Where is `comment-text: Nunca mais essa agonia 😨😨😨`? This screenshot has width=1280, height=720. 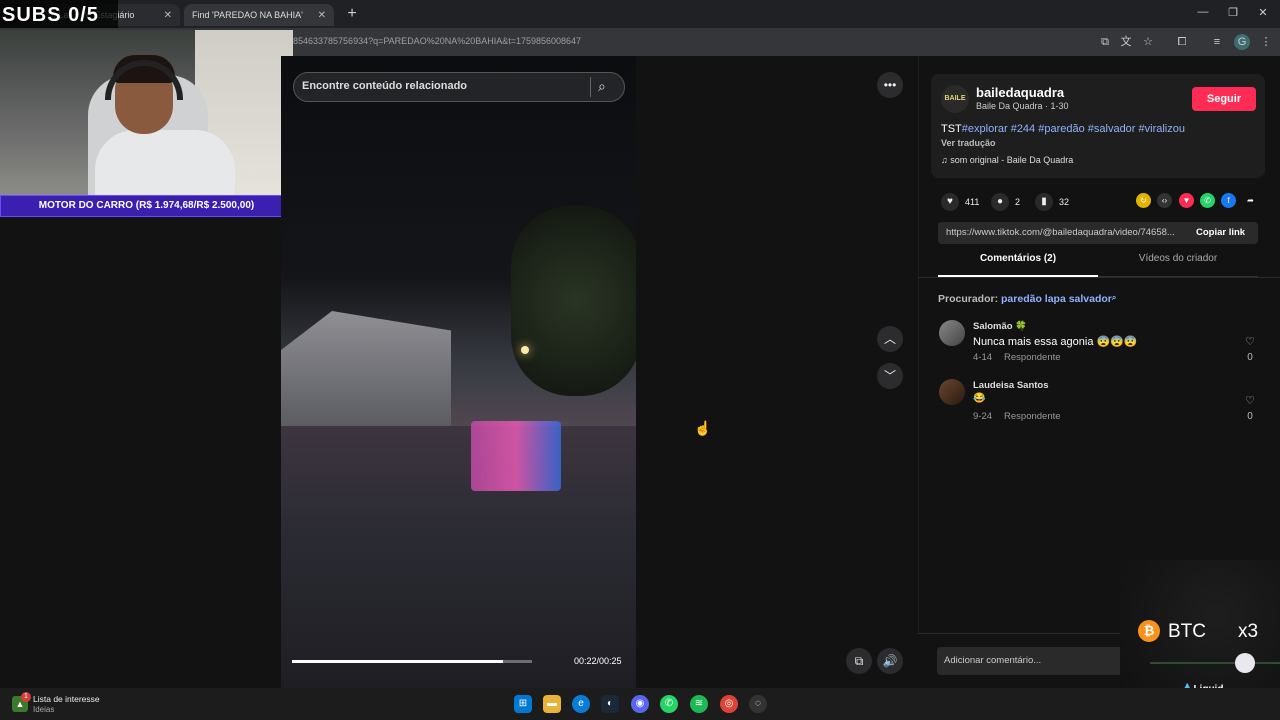
comment-text: Nunca mais essa agonia 😨😨😨 is located at coordinates (1055, 342).